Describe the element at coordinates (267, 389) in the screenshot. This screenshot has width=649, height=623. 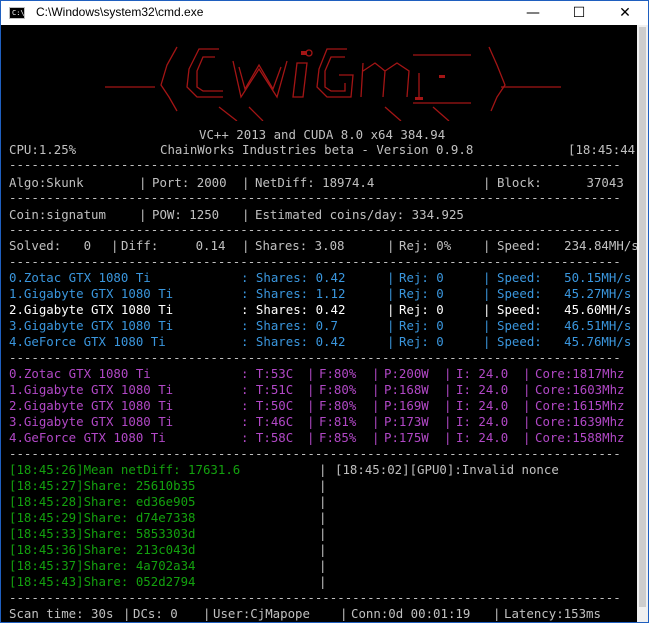
I see `gpu-temp: : T:51C` at that location.